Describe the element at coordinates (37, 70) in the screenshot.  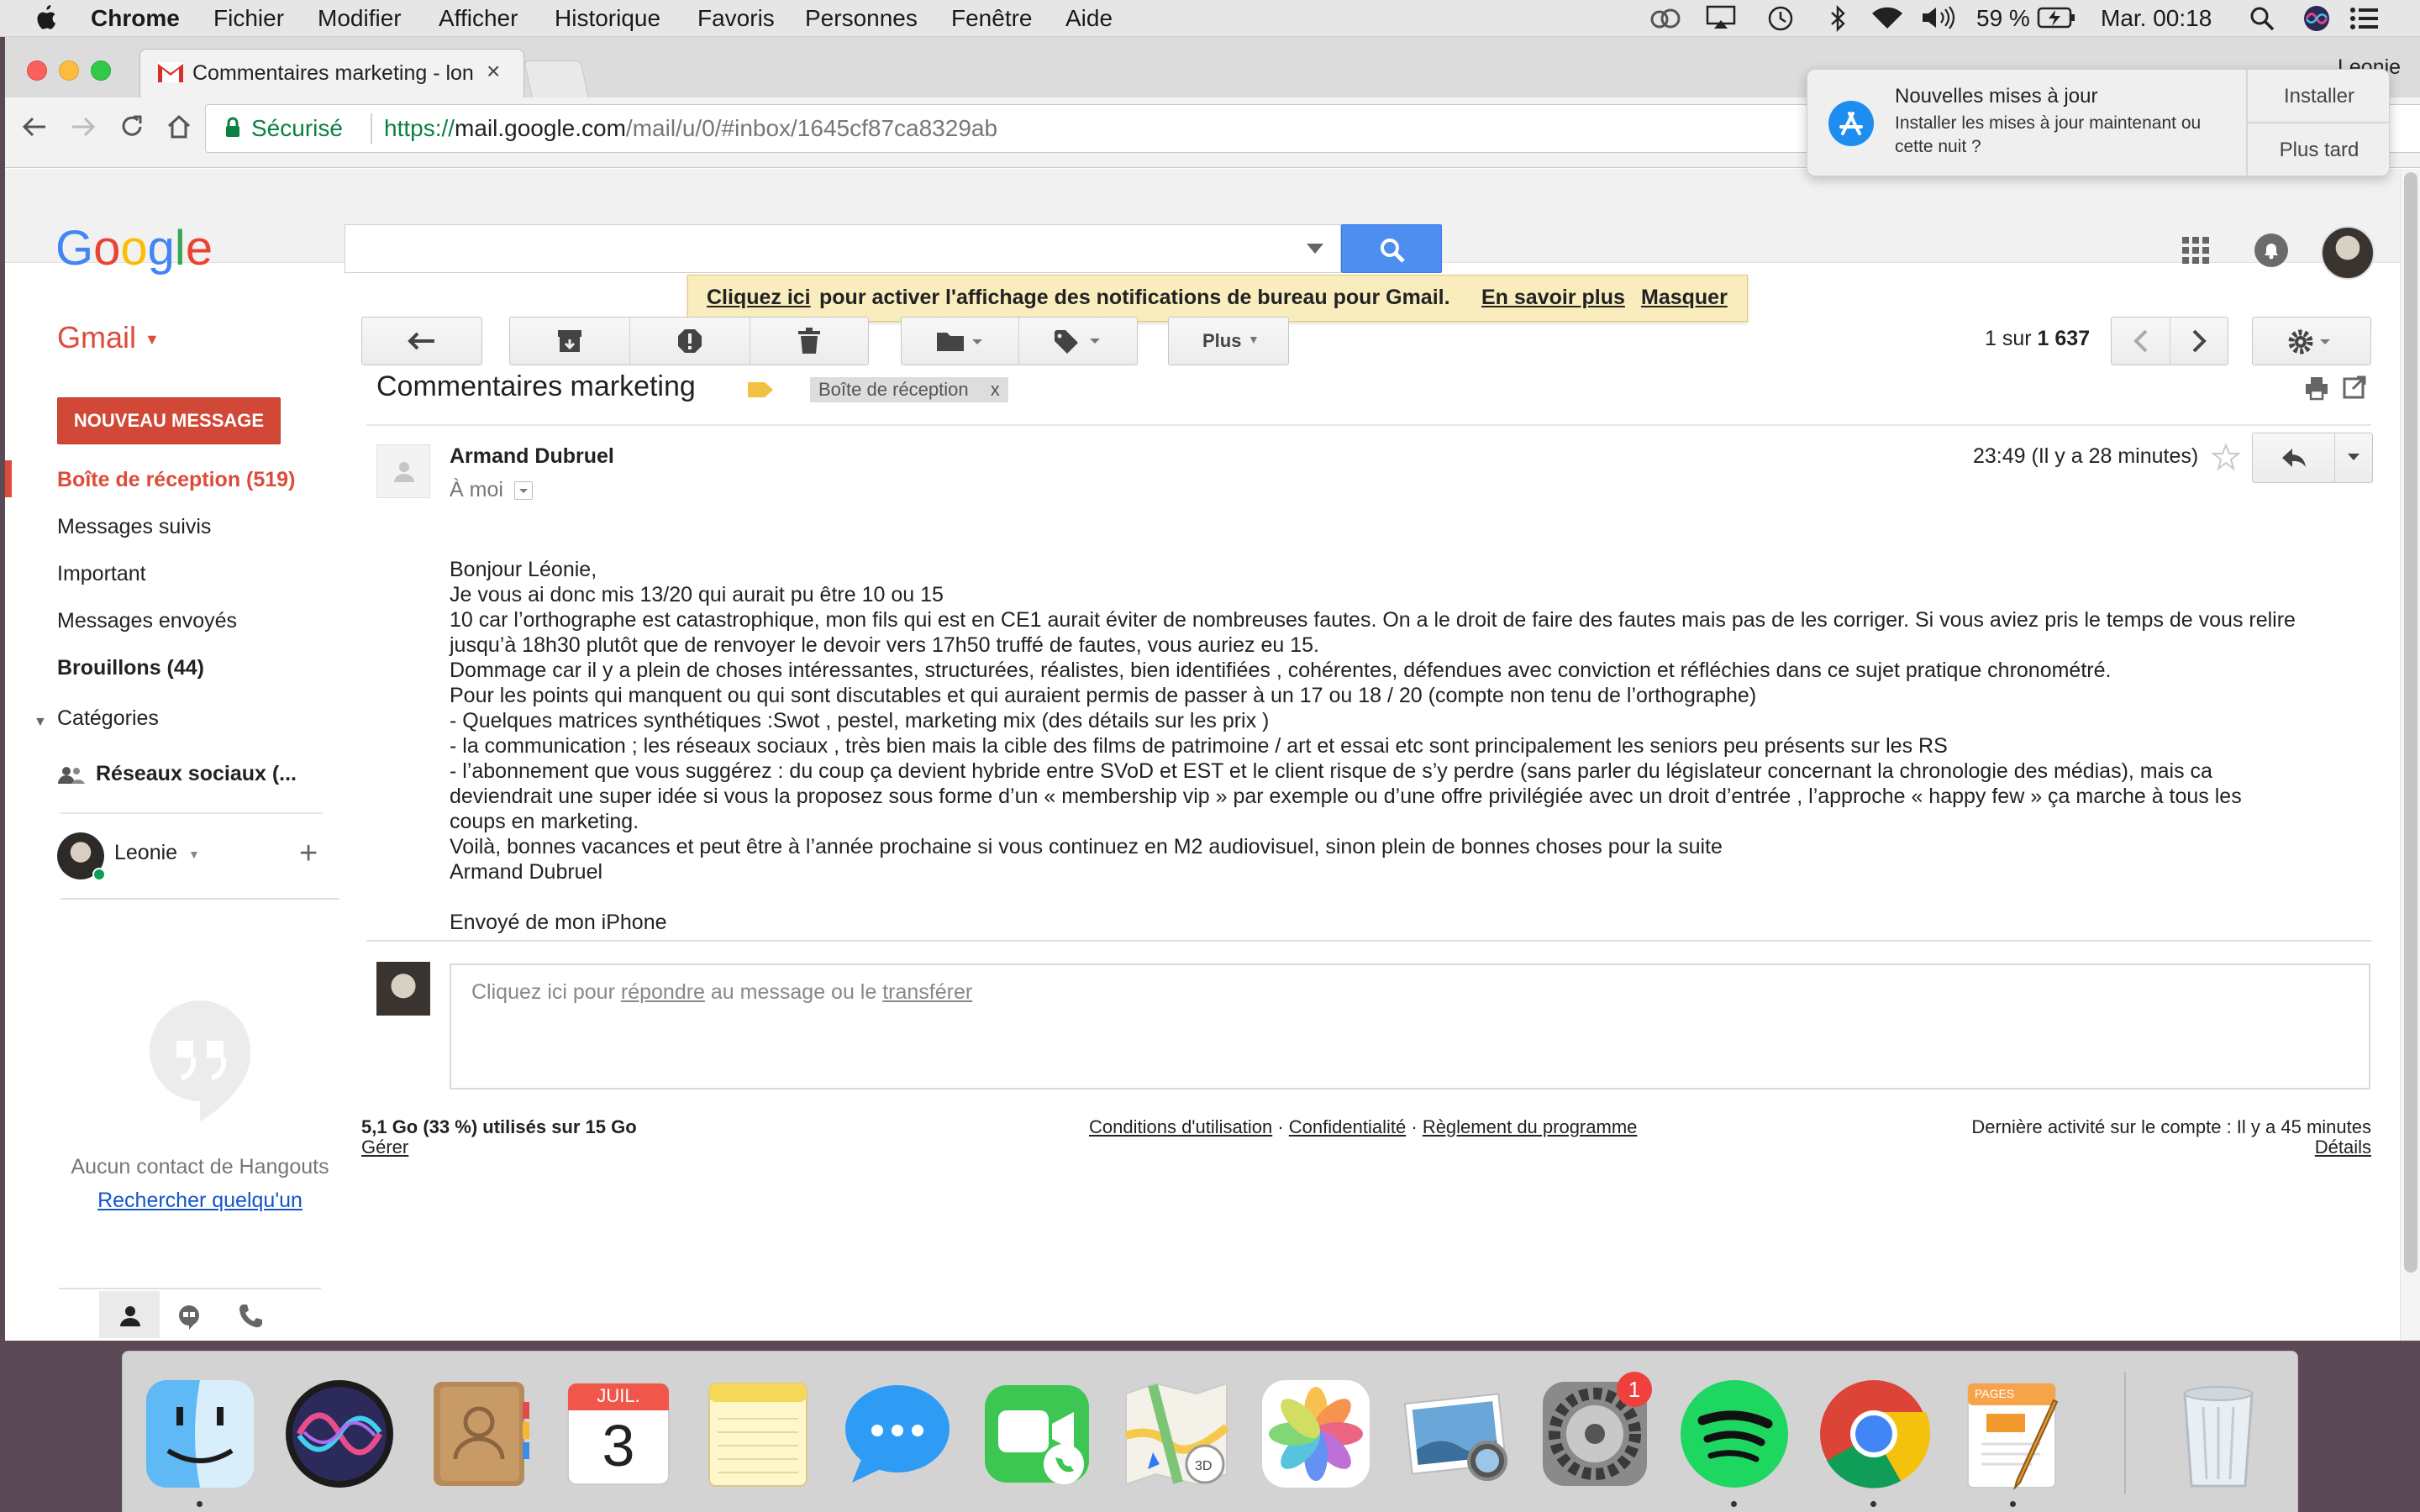
I see `close-window-button` at that location.